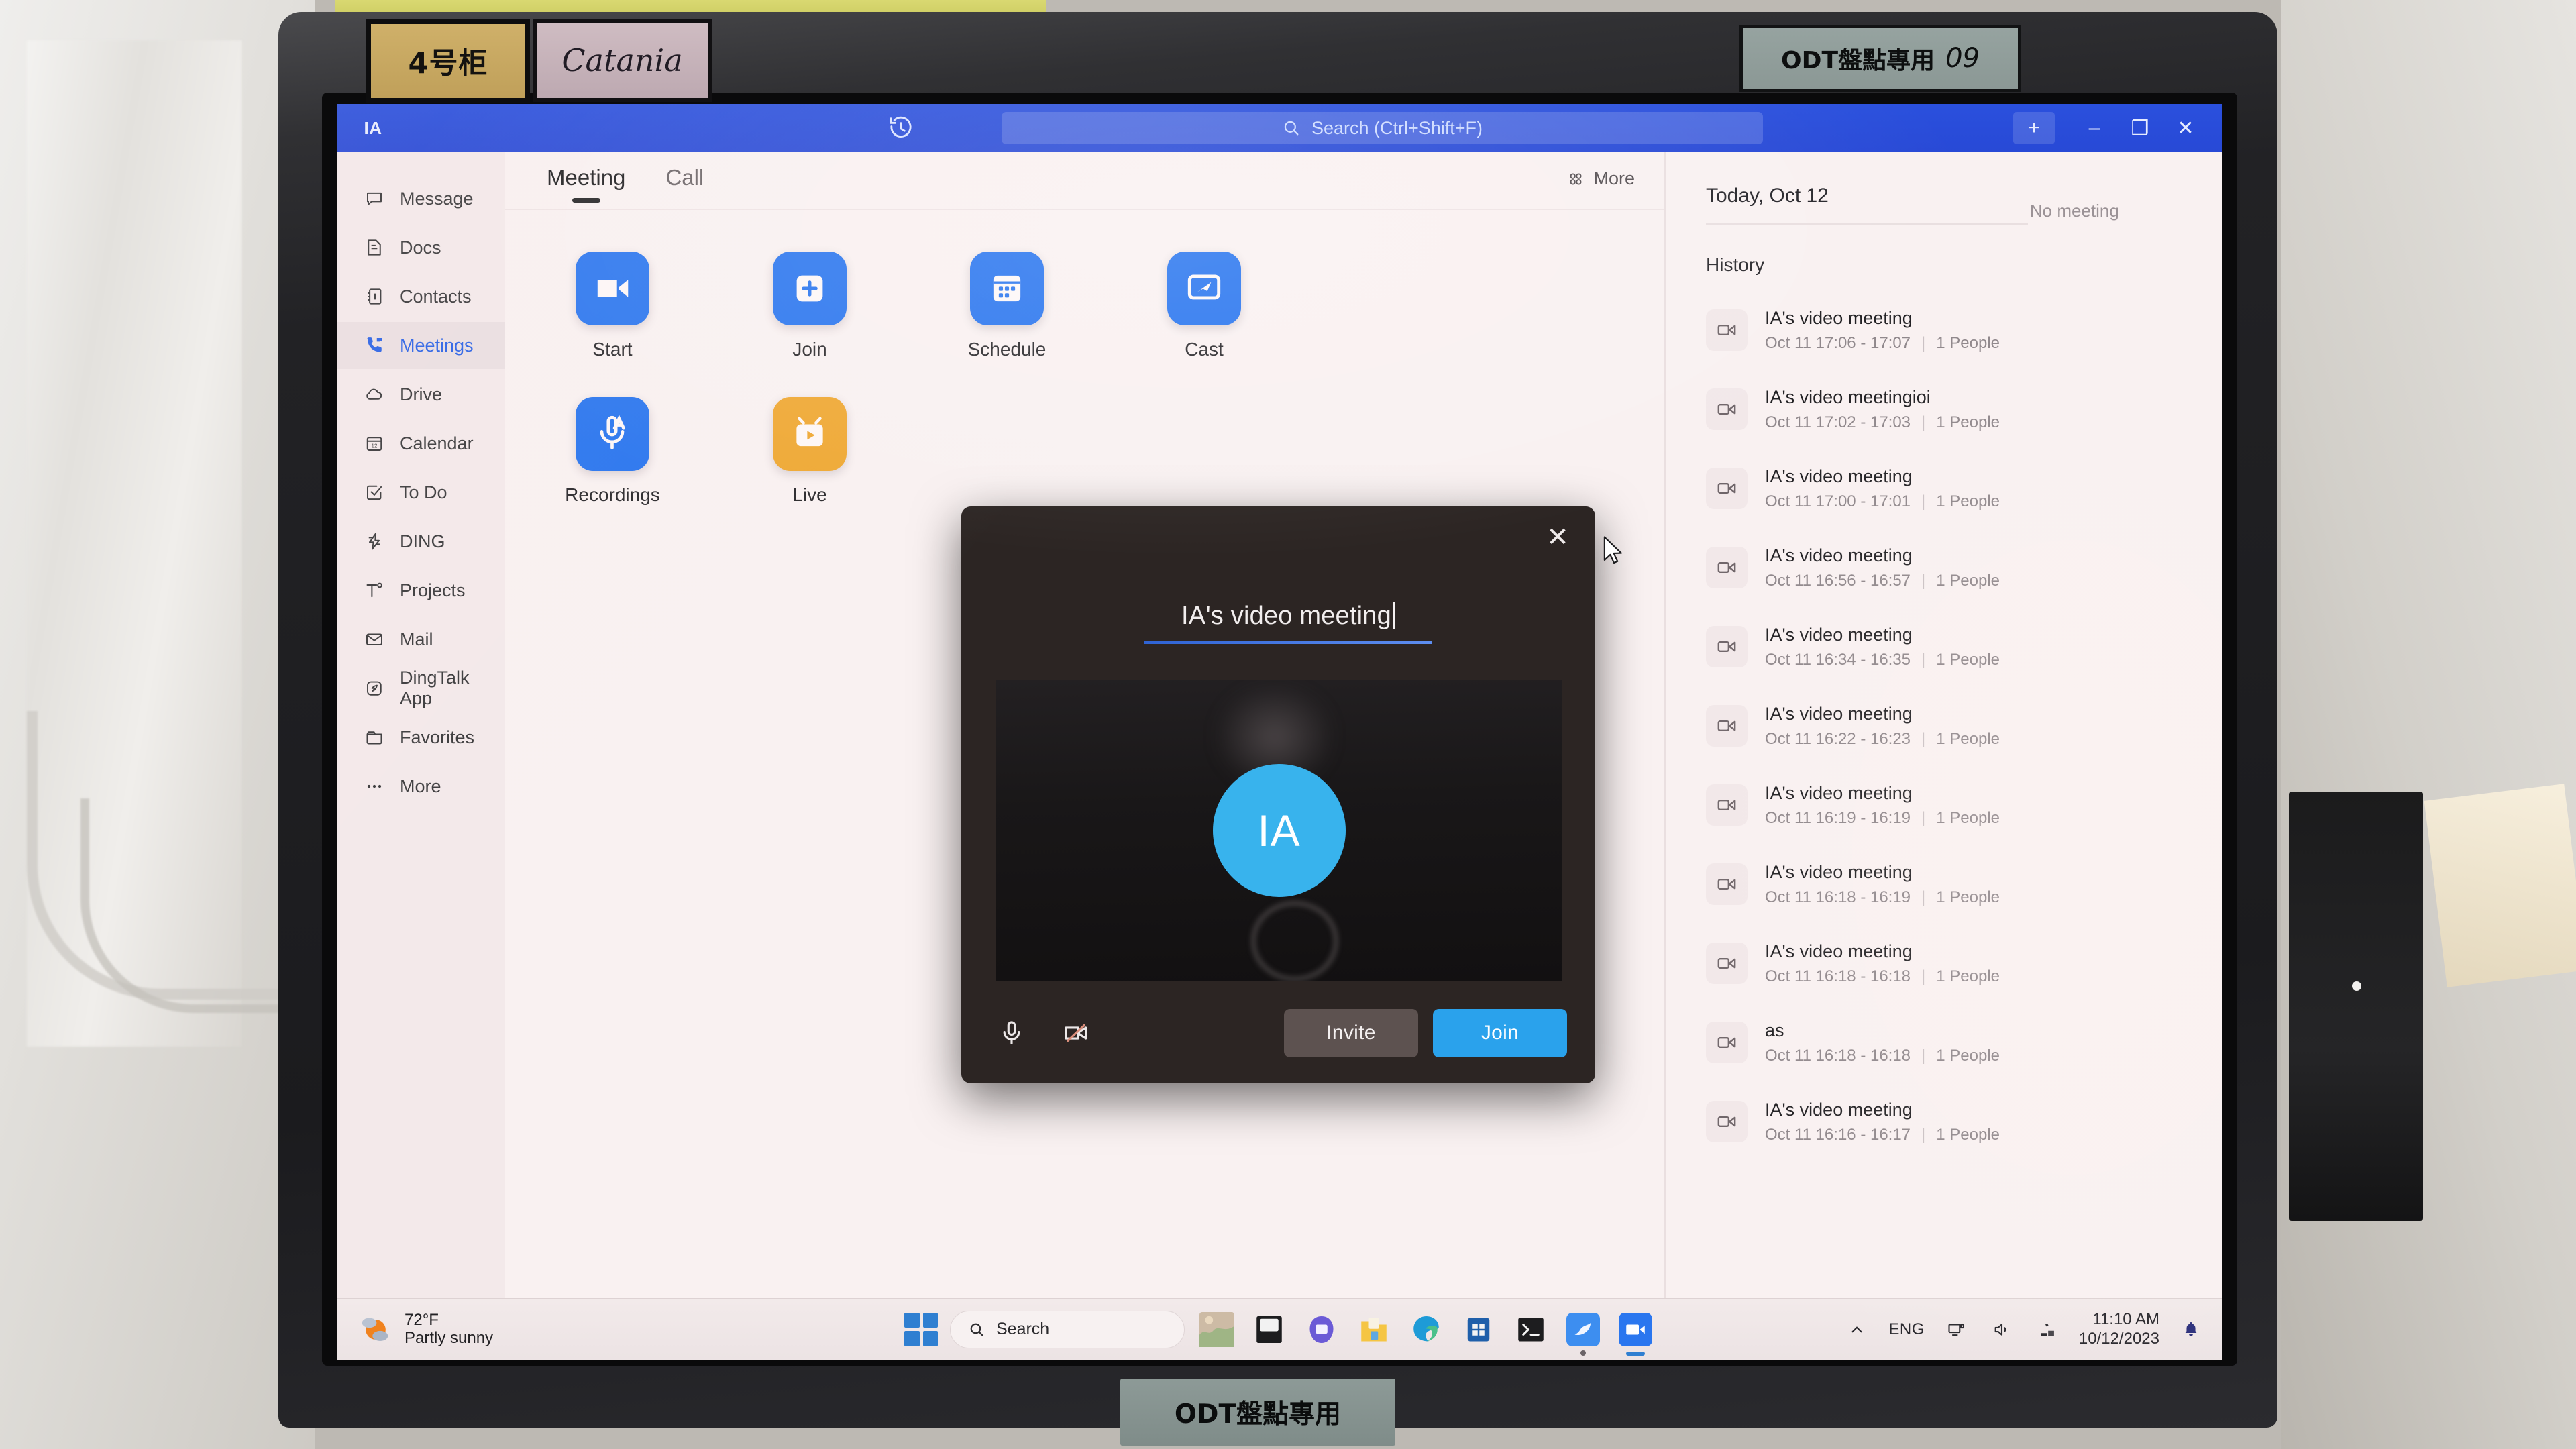 This screenshot has height=1449, width=2576. Describe the element at coordinates (1962, 58) in the screenshot. I see `odt-label-top-number: 09` at that location.